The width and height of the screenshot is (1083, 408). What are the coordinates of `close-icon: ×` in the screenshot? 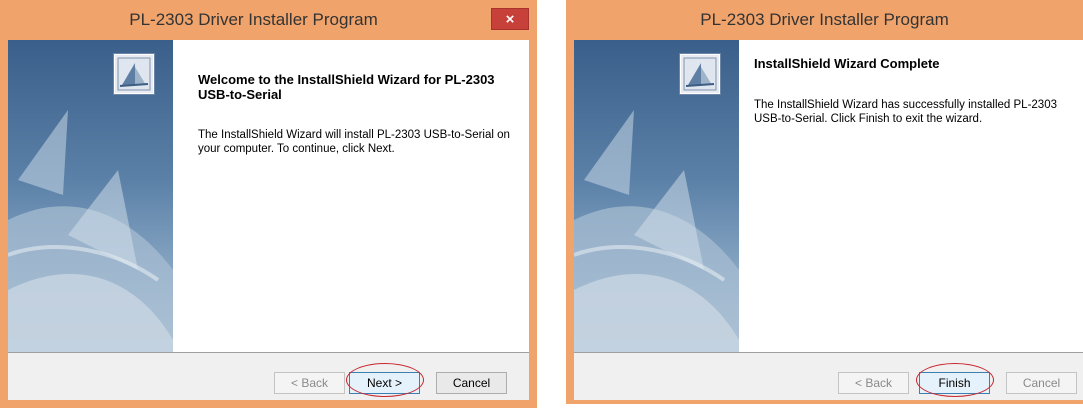 It's located at (510, 19).